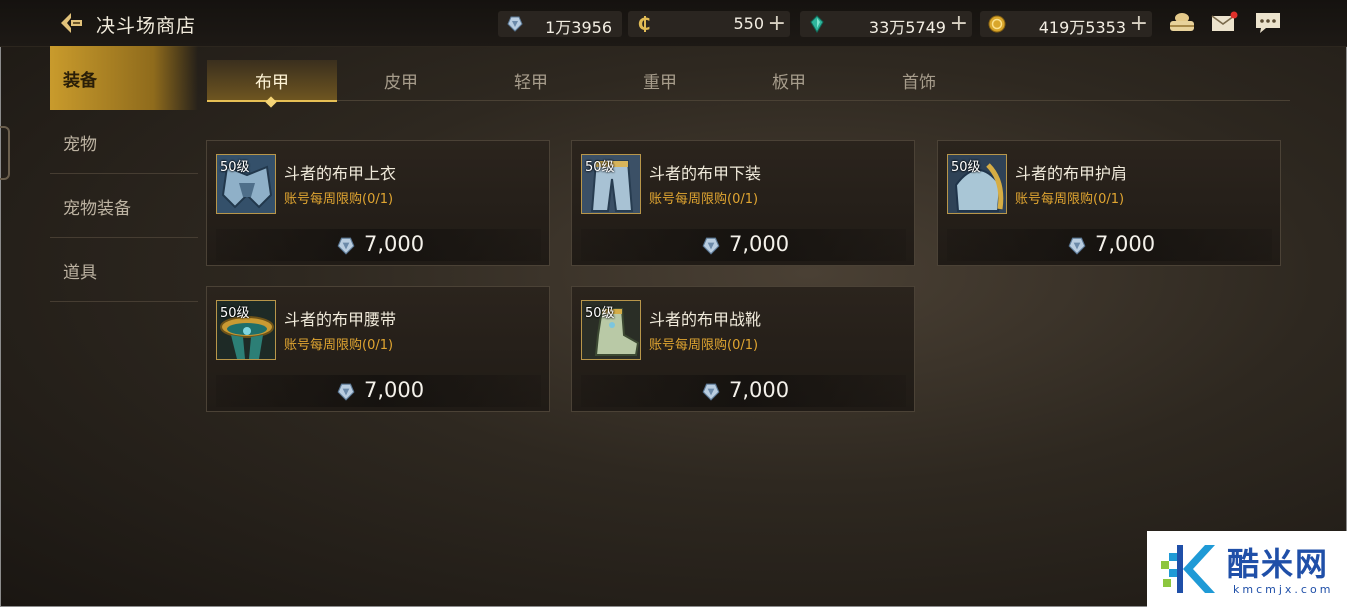  Describe the element at coordinates (1082, 27) in the screenshot. I see `currency-value: 419万5353` at that location.